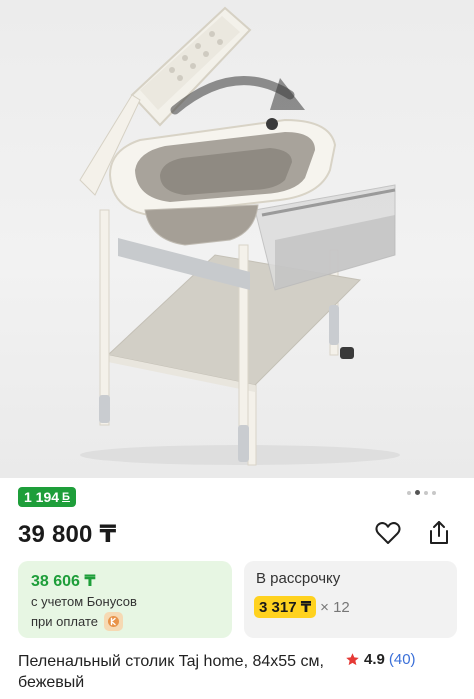 The height and width of the screenshot is (699, 474). I want to click on bonus-caption: с учетом Бонусов, so click(84, 601).